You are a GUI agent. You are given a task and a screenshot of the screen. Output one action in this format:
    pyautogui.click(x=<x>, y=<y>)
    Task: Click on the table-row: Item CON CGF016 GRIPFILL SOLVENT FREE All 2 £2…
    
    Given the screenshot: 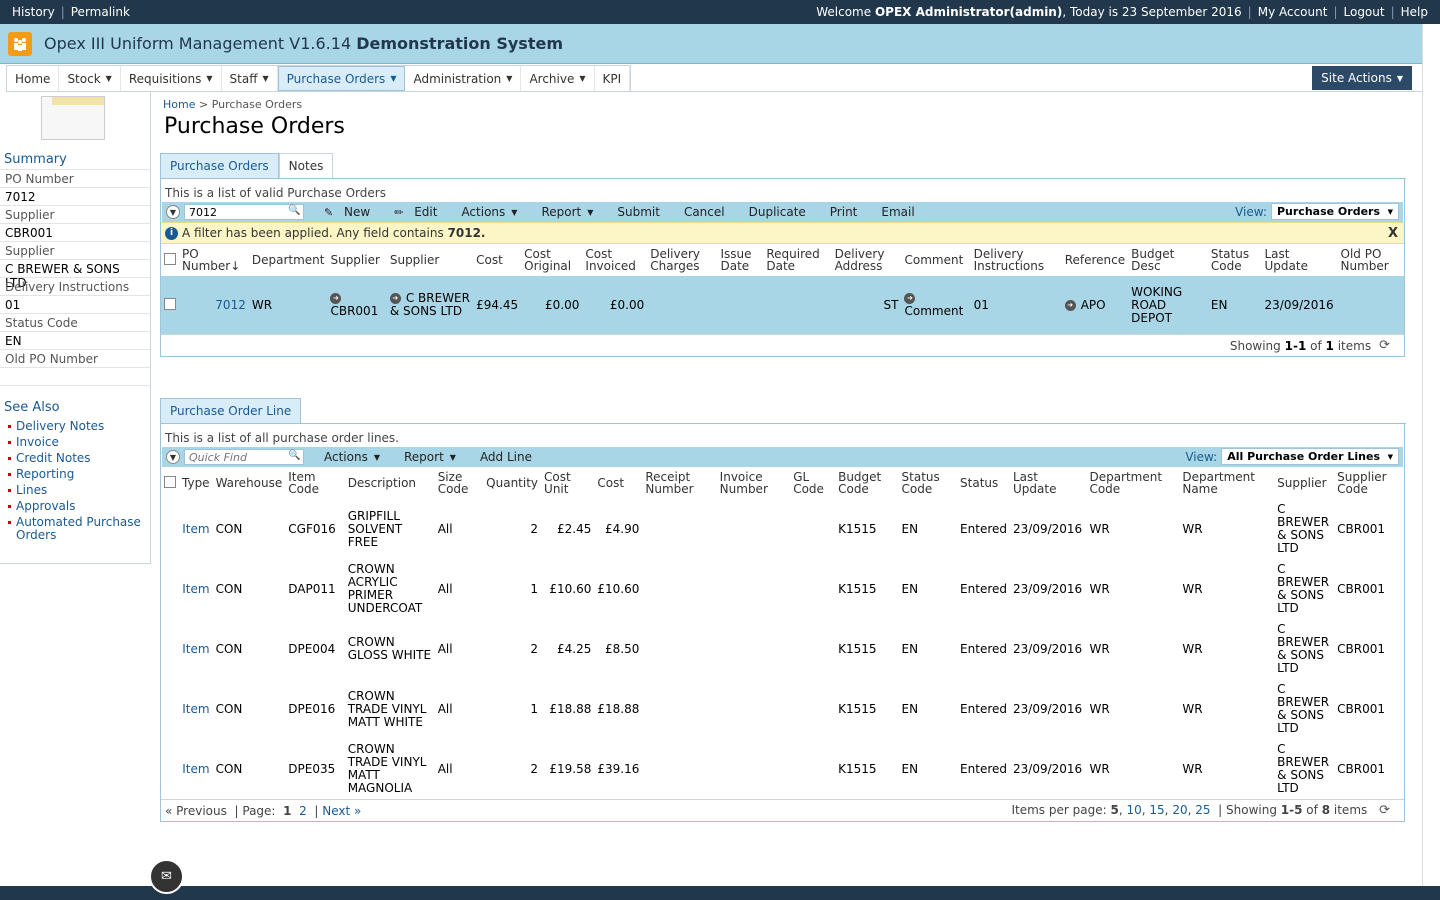 What is the action you would take?
    pyautogui.click(x=782, y=529)
    